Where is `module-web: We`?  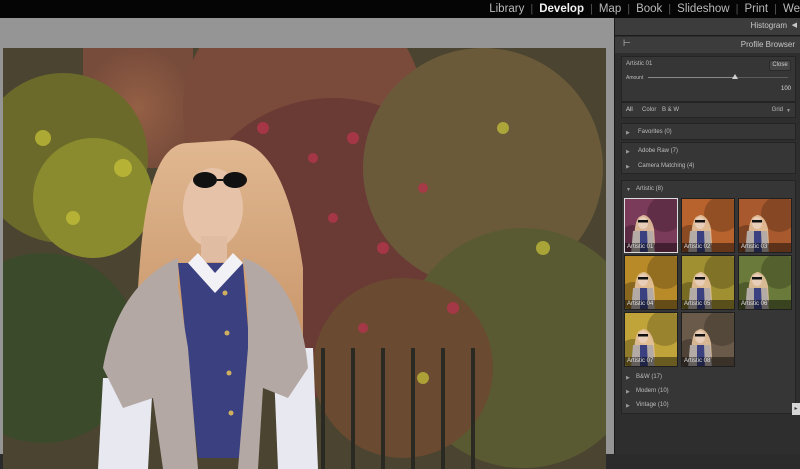
module-web: We is located at coordinates (788, 9).